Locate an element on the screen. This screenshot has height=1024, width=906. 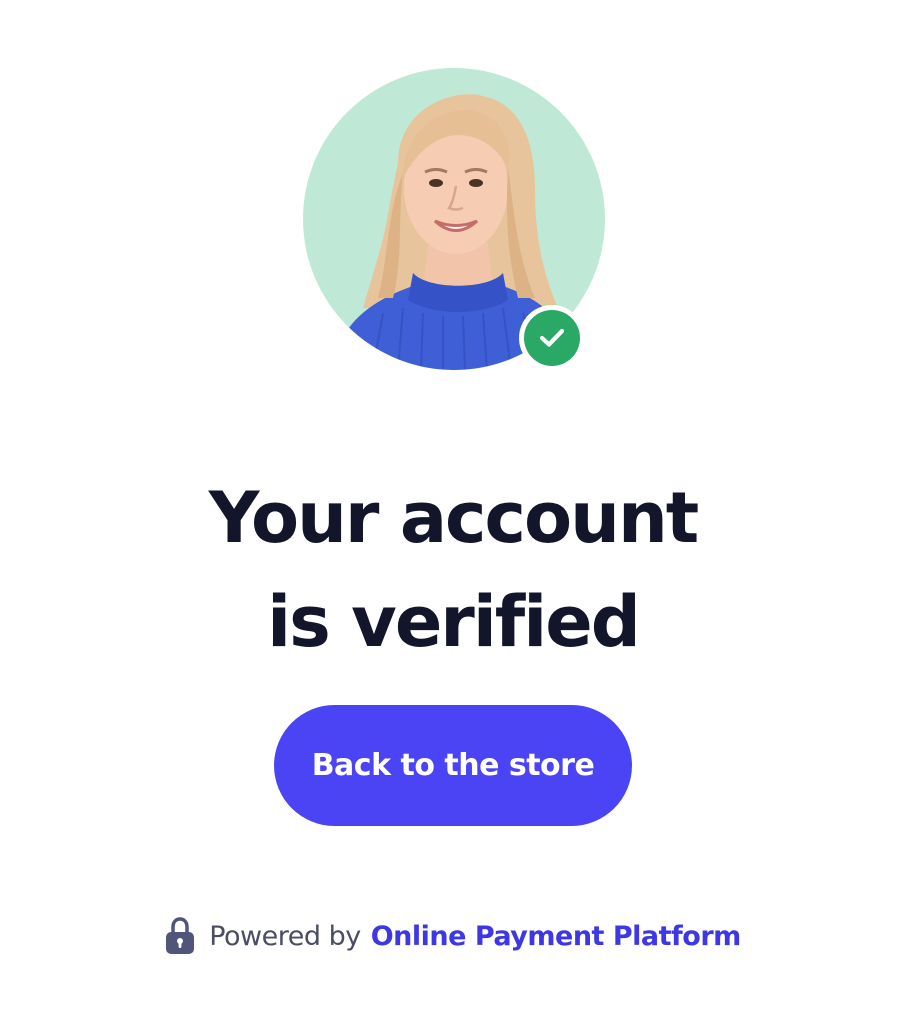
verified-badge is located at coordinates (552, 338).